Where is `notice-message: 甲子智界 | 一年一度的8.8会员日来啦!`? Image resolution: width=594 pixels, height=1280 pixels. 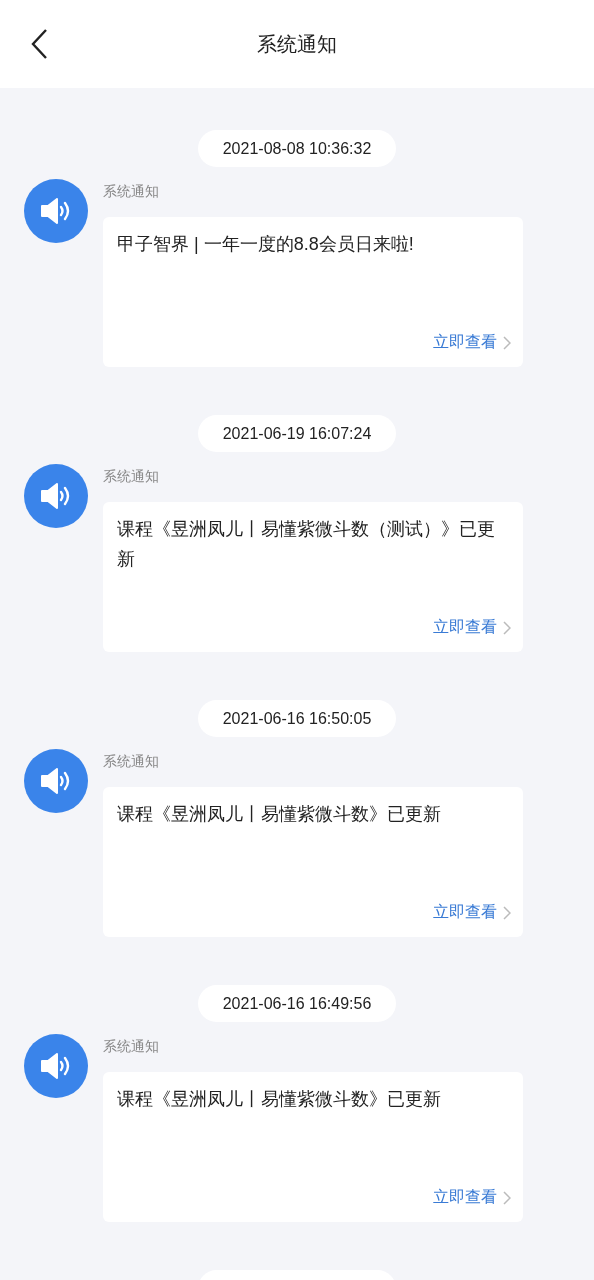 notice-message: 甲子智界 | 一年一度的8.8会员日来啦! is located at coordinates (265, 244).